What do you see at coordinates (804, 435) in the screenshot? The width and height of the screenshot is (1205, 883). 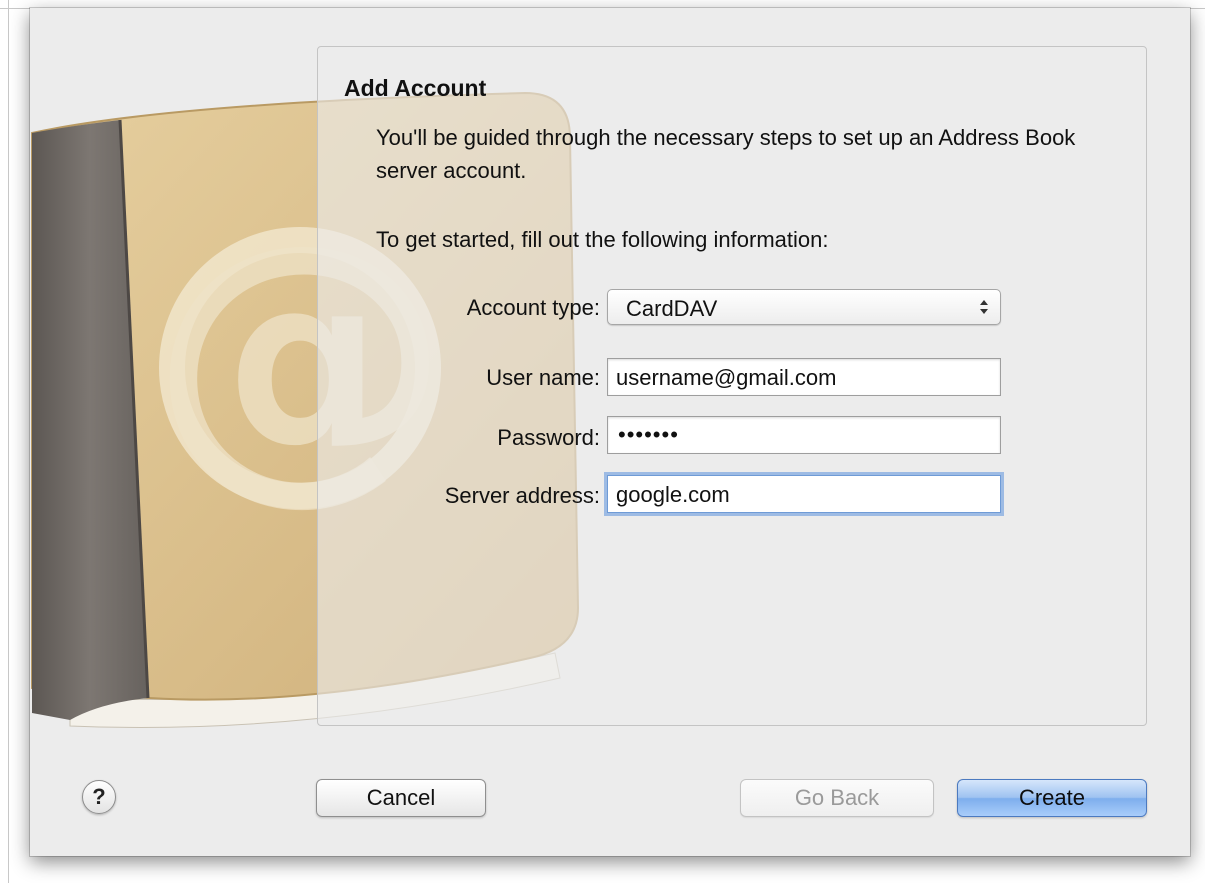 I see `password-field: •••••••` at bounding box center [804, 435].